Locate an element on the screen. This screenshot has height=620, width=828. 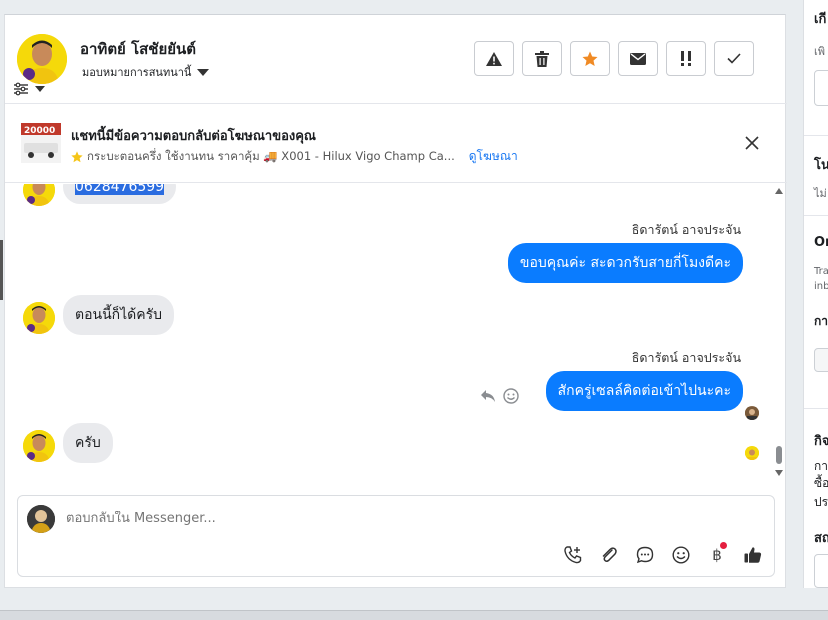
check-icon is located at coordinates (734, 58).